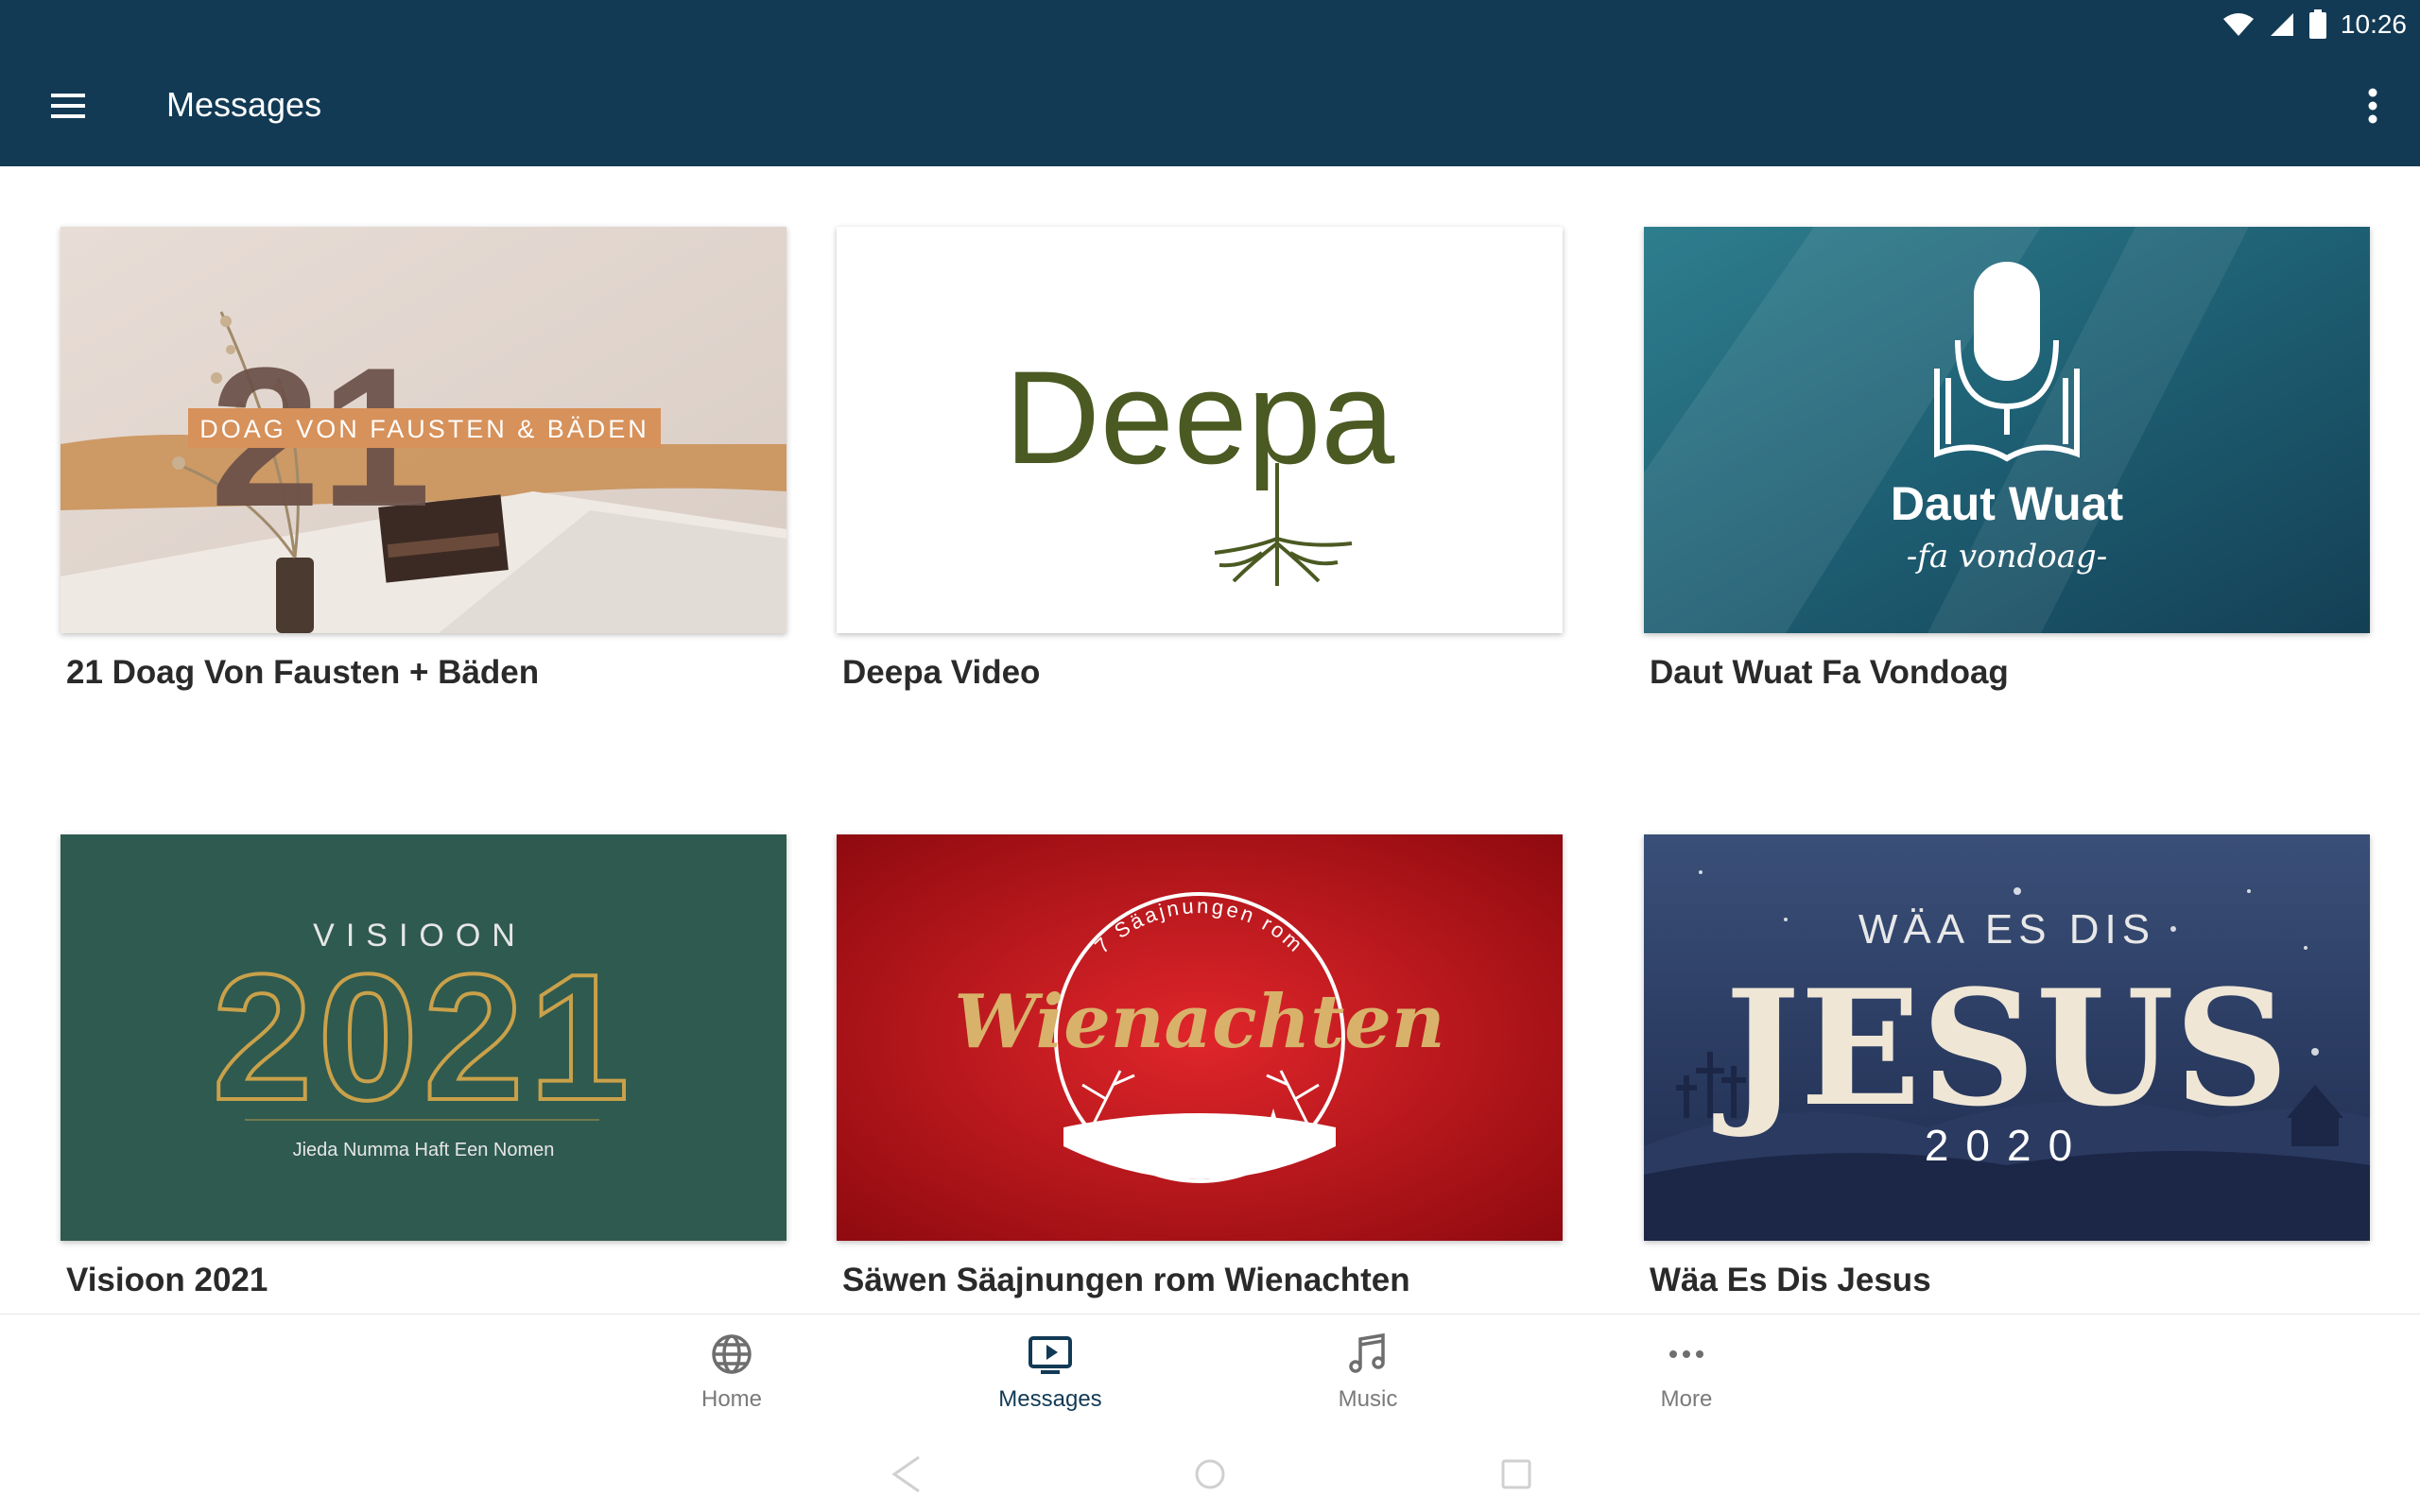 Image resolution: width=2420 pixels, height=1512 pixels. I want to click on series-thumbnail: VISIOON 2021 Jieda Numma Haft Een Nomen, so click(423, 1037).